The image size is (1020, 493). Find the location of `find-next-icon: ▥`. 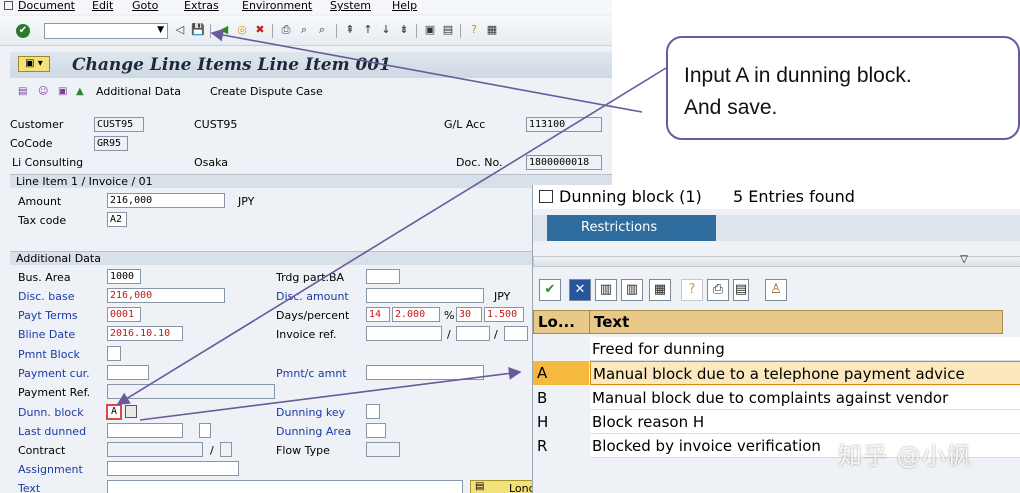

find-next-icon: ▥ is located at coordinates (632, 290).